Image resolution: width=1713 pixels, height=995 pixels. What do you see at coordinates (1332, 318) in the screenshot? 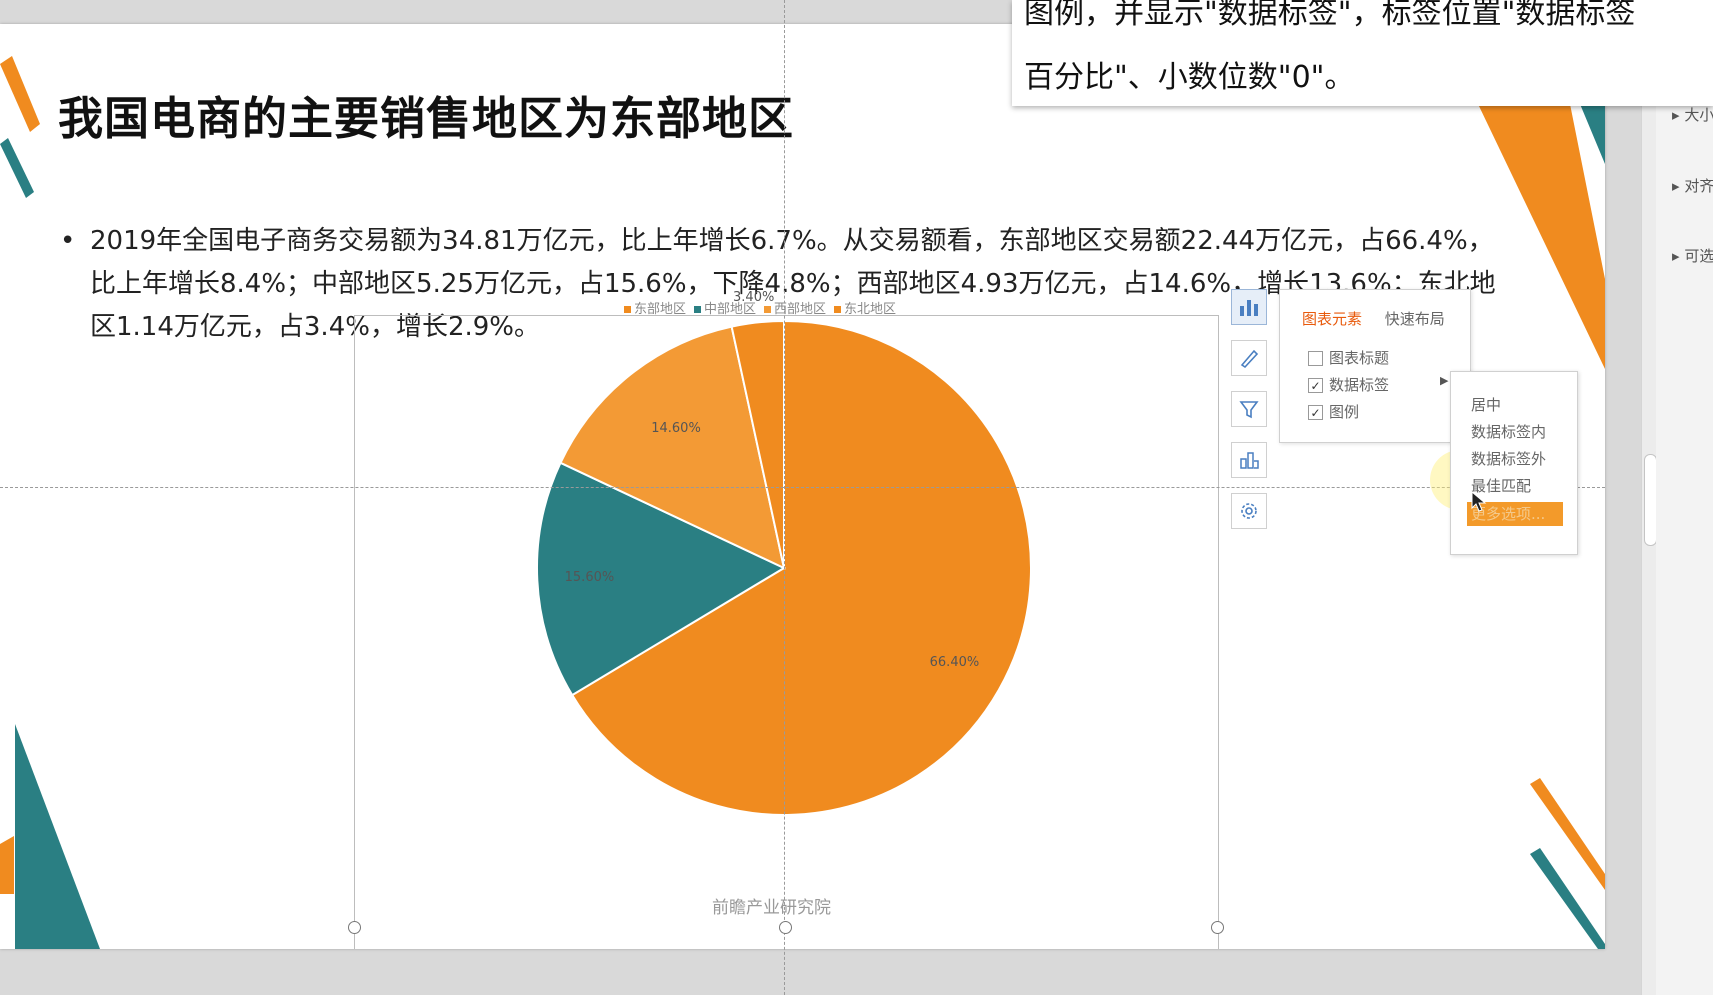
I see `tab-chart-elements: 图表元素` at bounding box center [1332, 318].